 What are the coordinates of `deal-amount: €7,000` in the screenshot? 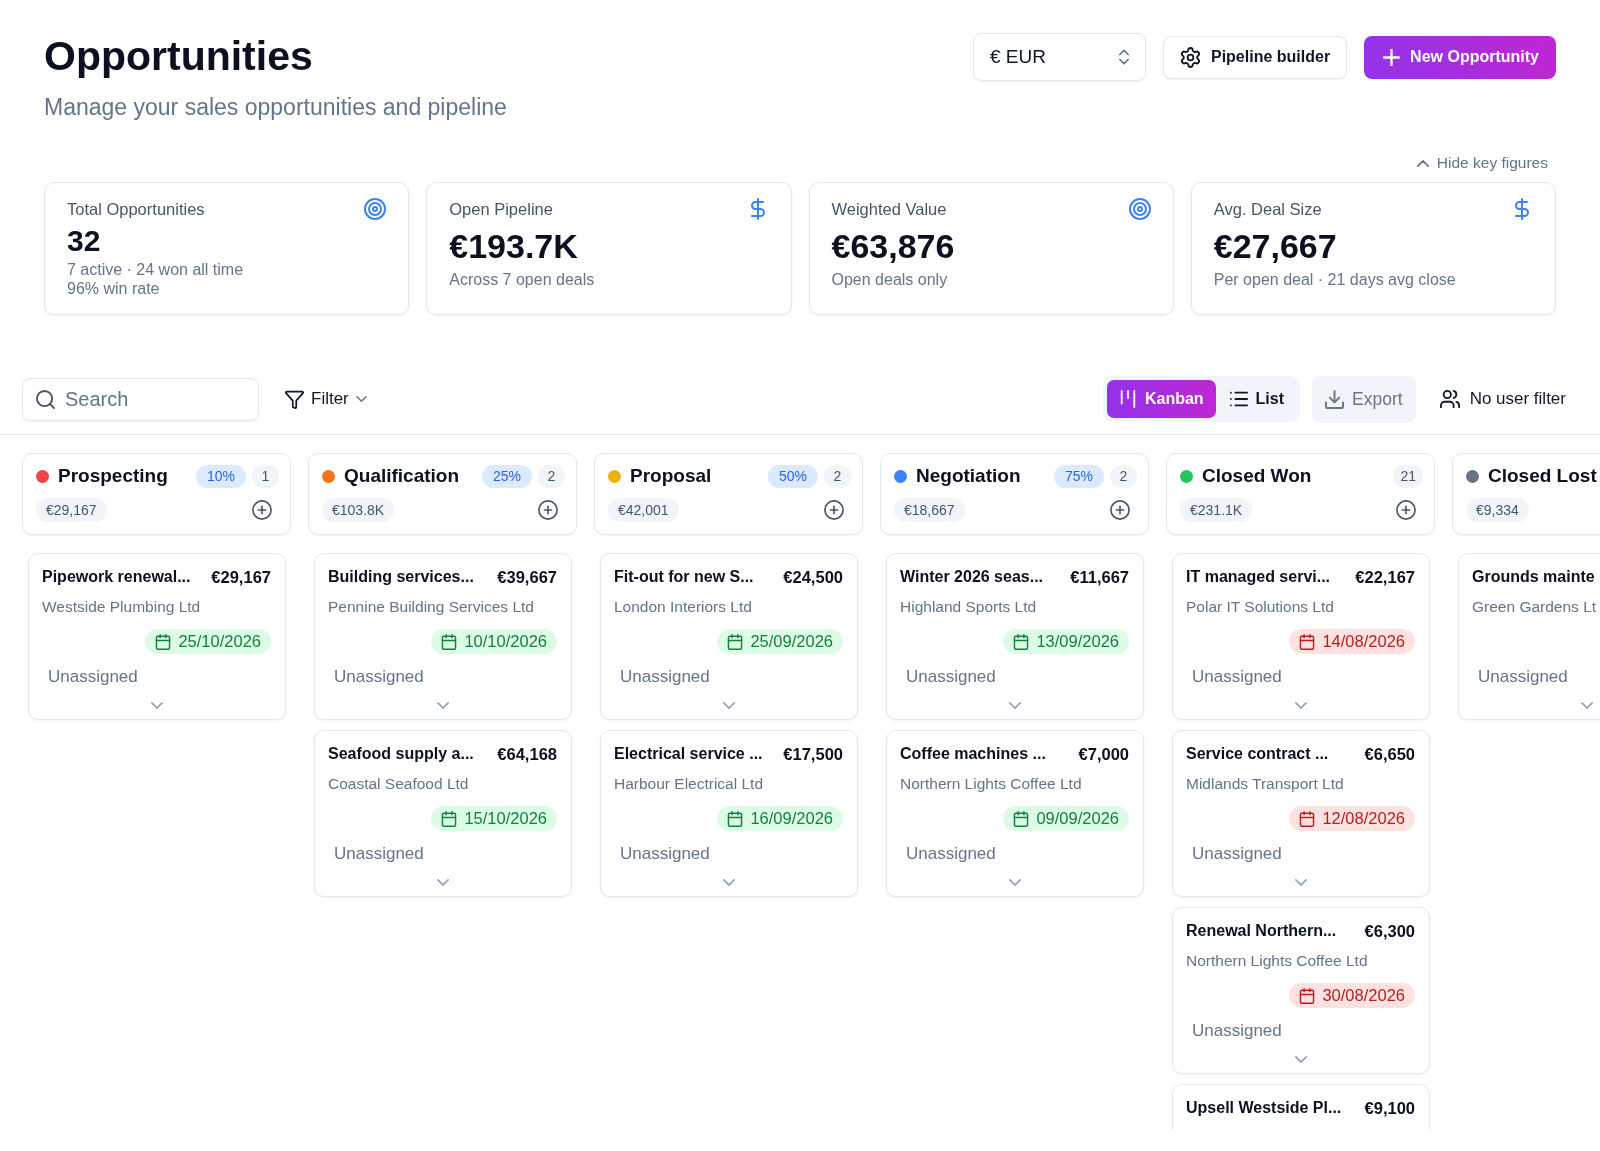 It's located at (1103, 754).